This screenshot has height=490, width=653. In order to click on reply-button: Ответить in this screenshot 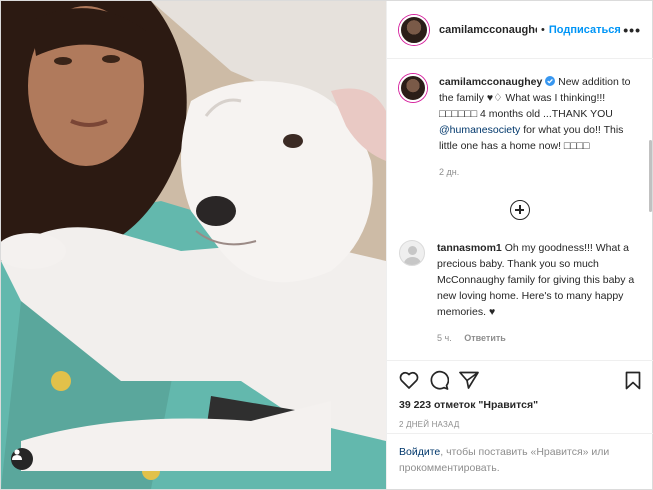, I will do `click(485, 338)`.